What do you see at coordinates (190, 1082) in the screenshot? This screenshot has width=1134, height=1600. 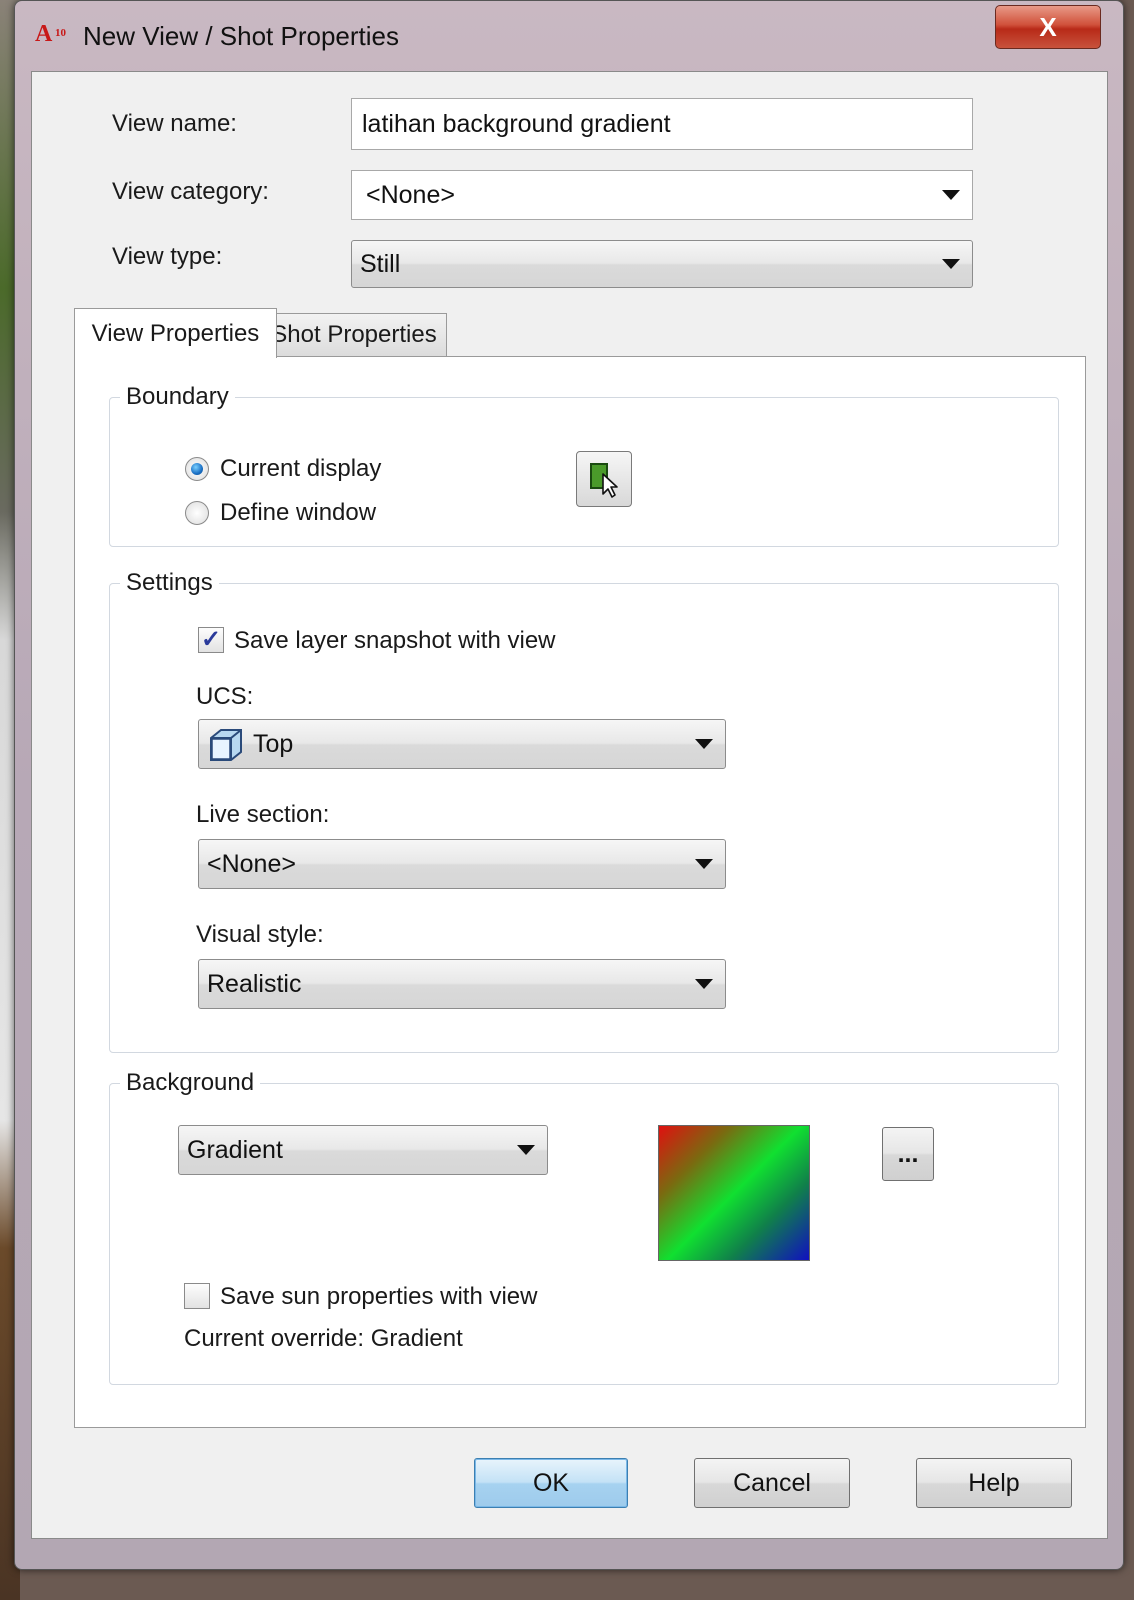 I see `background-legend: Background` at bounding box center [190, 1082].